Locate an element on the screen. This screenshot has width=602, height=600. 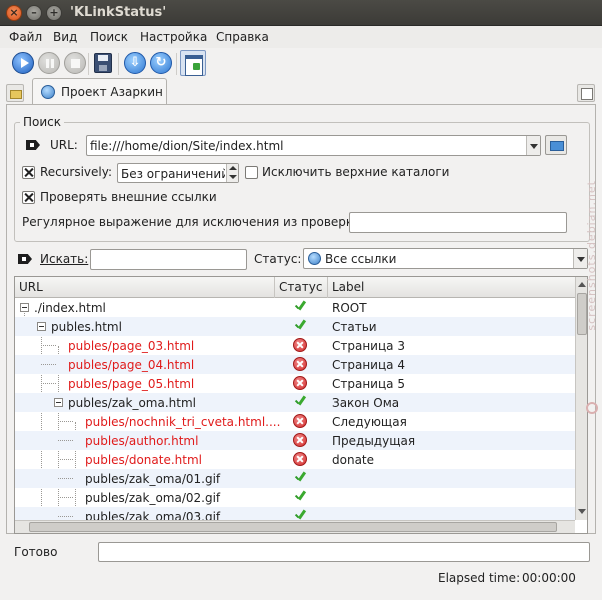
menu-settings: Настройка is located at coordinates (173, 37).